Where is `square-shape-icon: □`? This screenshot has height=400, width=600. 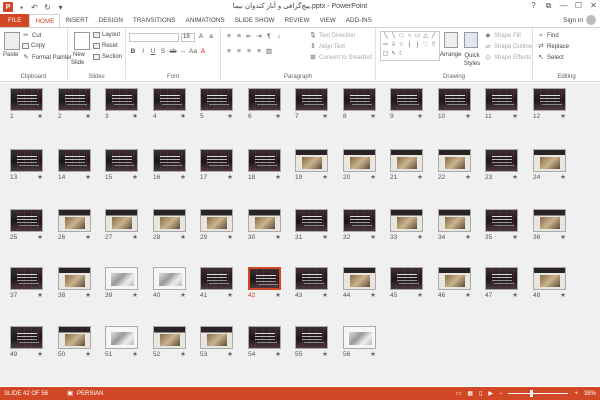 square-shape-icon: □ is located at coordinates (401, 36).